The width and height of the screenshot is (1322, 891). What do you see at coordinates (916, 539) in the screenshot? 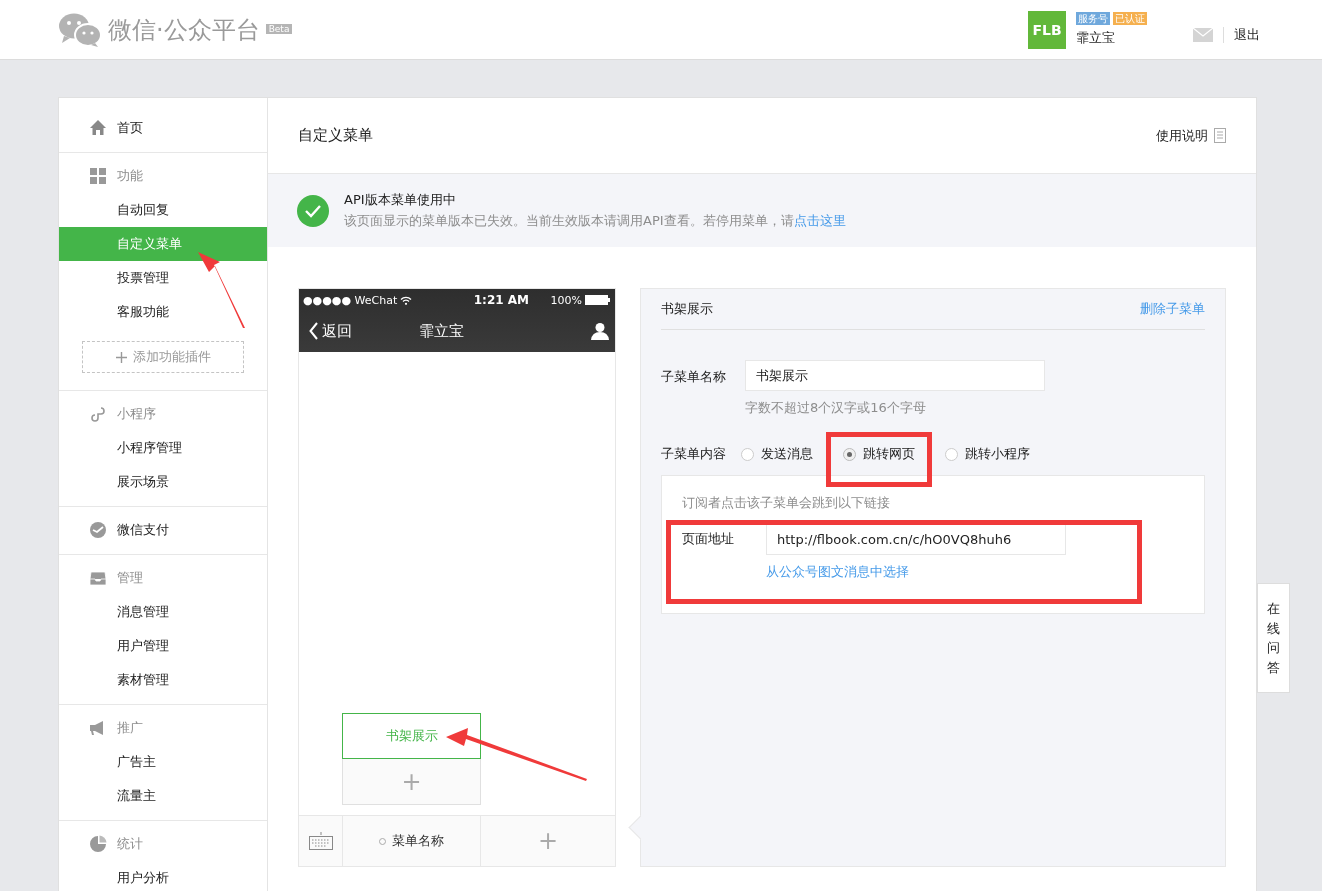
I see `url-input: http://flbook.com.cn/c/hO0VQ8huh6` at bounding box center [916, 539].